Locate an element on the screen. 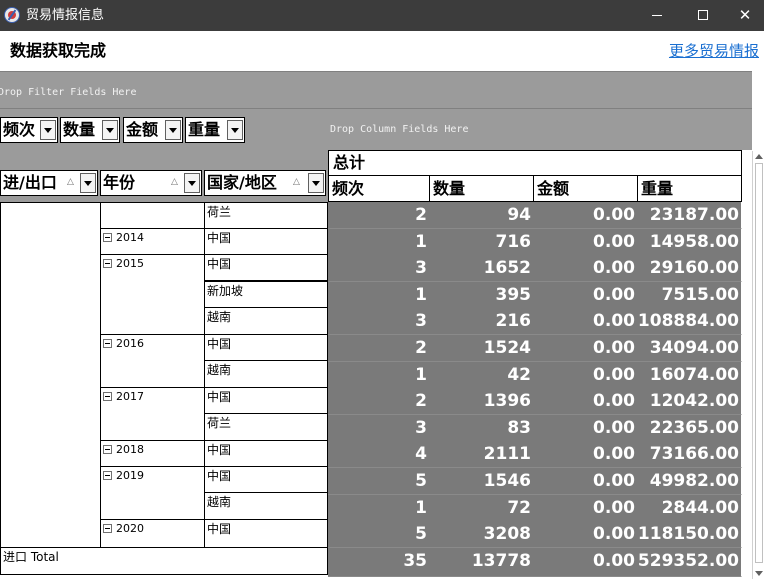  value-cell-weight: 7515.00 is located at coordinates (689, 295).